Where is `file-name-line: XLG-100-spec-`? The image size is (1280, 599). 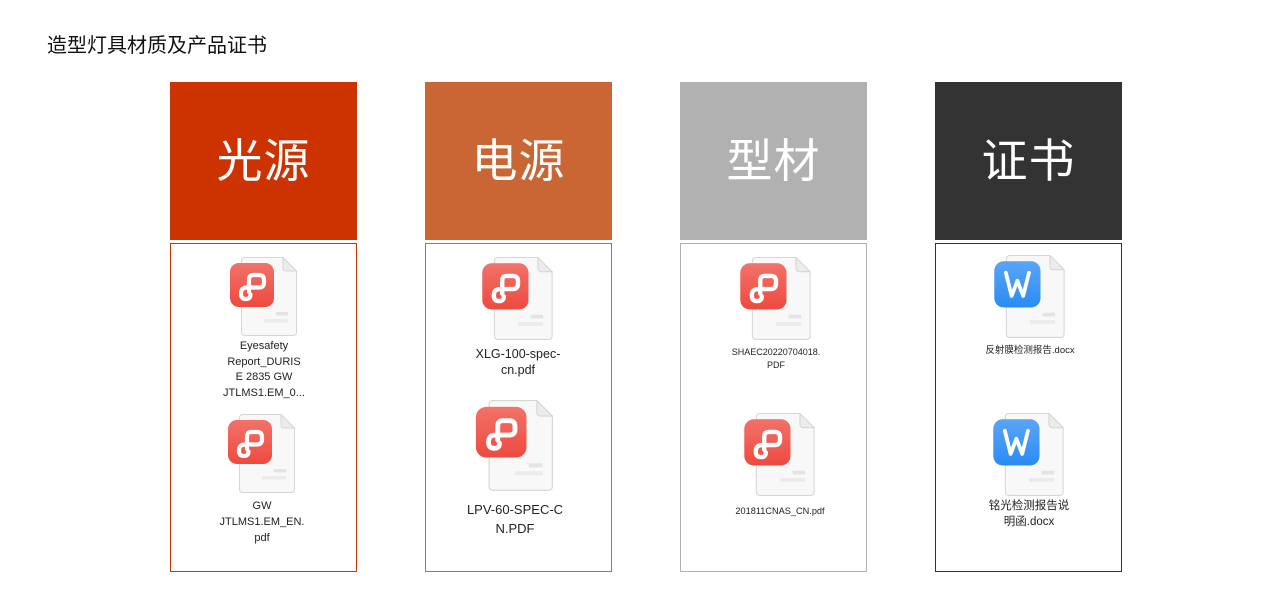 file-name-line: XLG-100-spec- is located at coordinates (518, 354).